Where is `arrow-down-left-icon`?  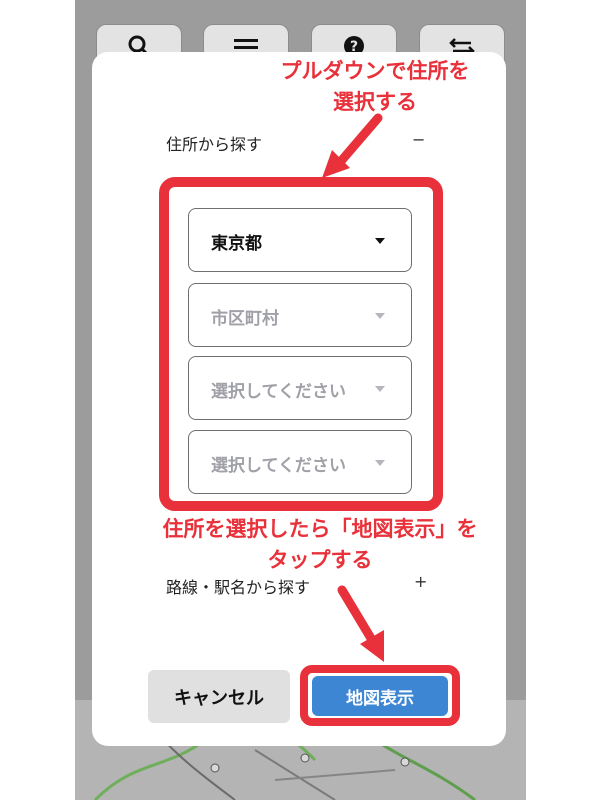 arrow-down-left-icon is located at coordinates (352, 145).